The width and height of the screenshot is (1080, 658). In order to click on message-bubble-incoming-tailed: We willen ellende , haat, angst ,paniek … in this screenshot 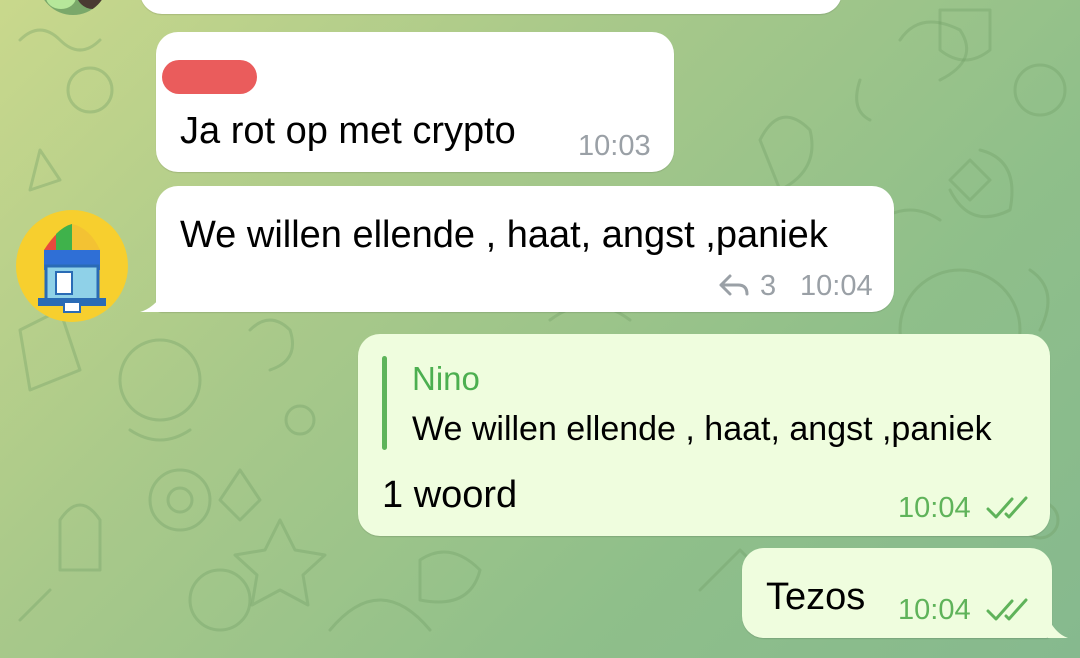, I will do `click(525, 249)`.